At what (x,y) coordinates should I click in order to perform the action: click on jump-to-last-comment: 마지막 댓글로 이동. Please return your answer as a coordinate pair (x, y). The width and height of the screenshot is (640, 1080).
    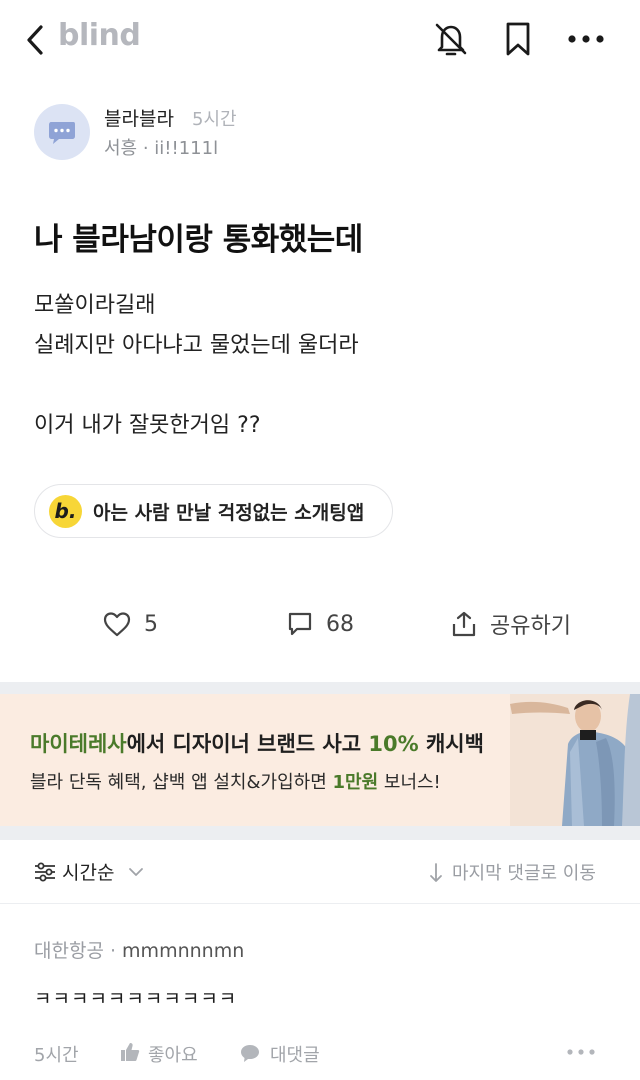
    Looking at the image, I should click on (524, 872).